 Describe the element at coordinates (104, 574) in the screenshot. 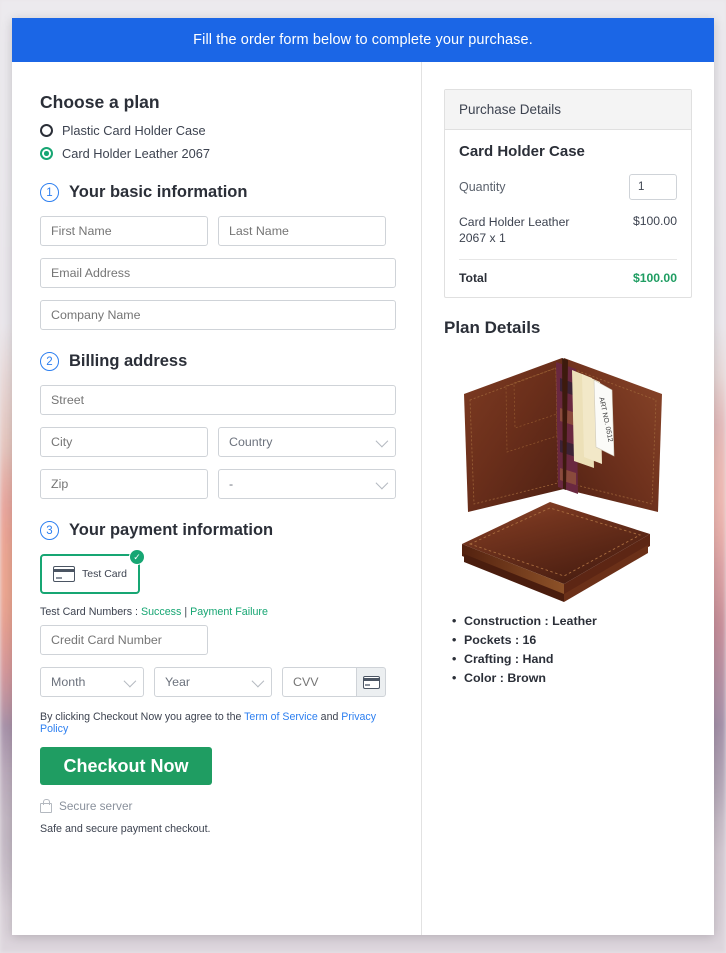

I see `test-card-label: Test Card` at that location.